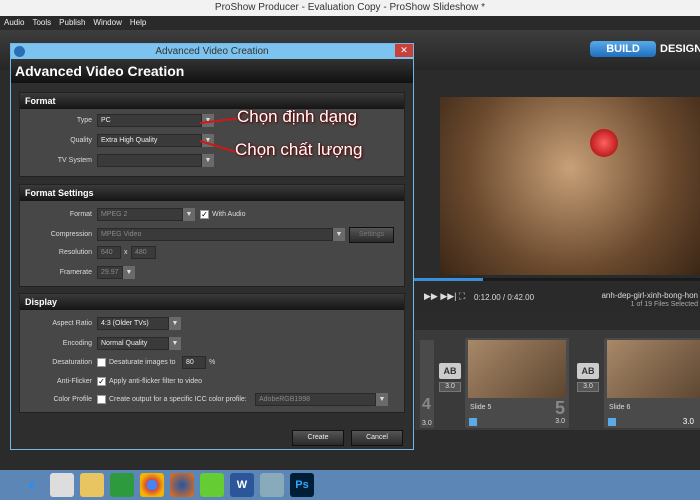  What do you see at coordinates (299, 149) in the screenshot?
I see `annotation-quality: Chọn chất lượng` at bounding box center [299, 149].